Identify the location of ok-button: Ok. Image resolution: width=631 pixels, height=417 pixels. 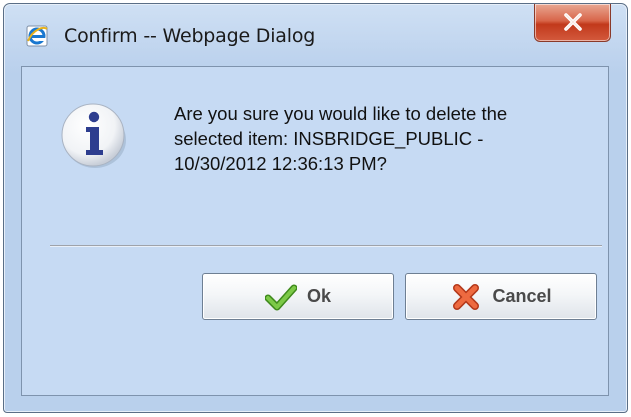
(298, 296).